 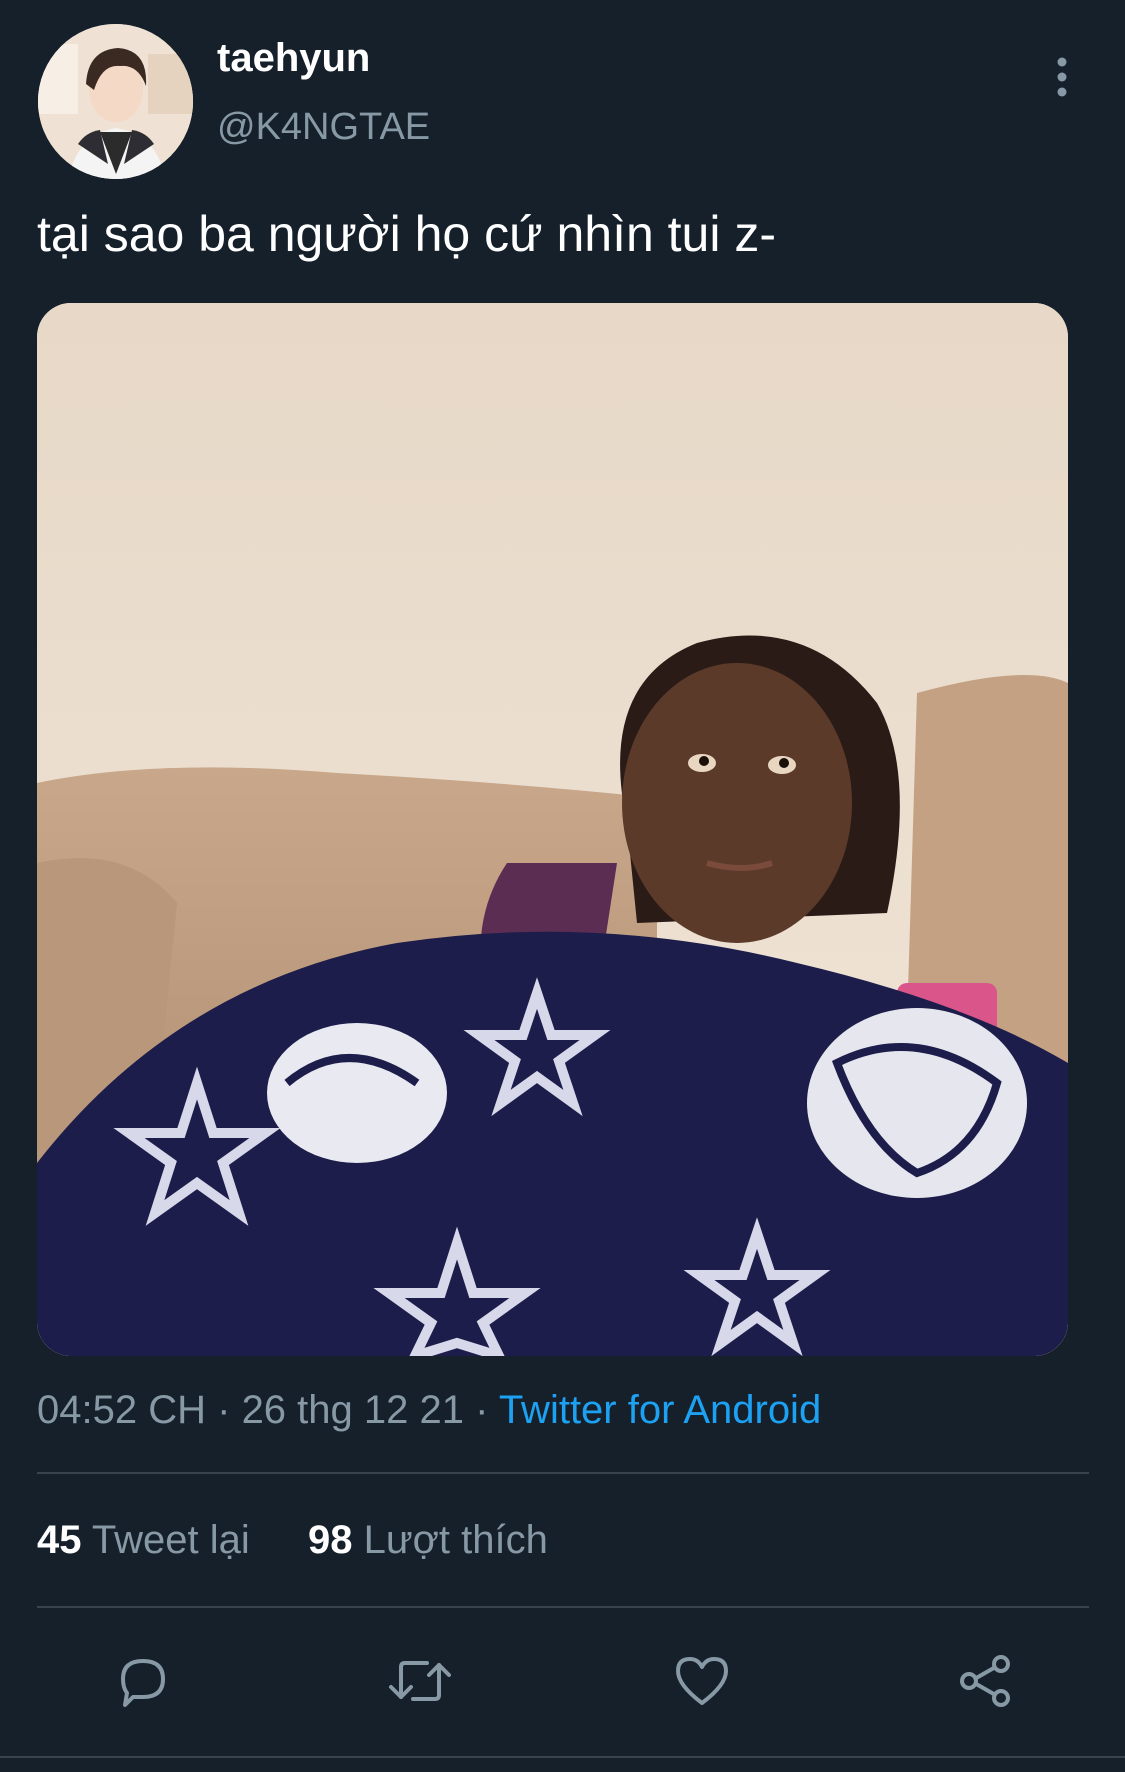 I want to click on reply-icon, so click(x=143, y=1683).